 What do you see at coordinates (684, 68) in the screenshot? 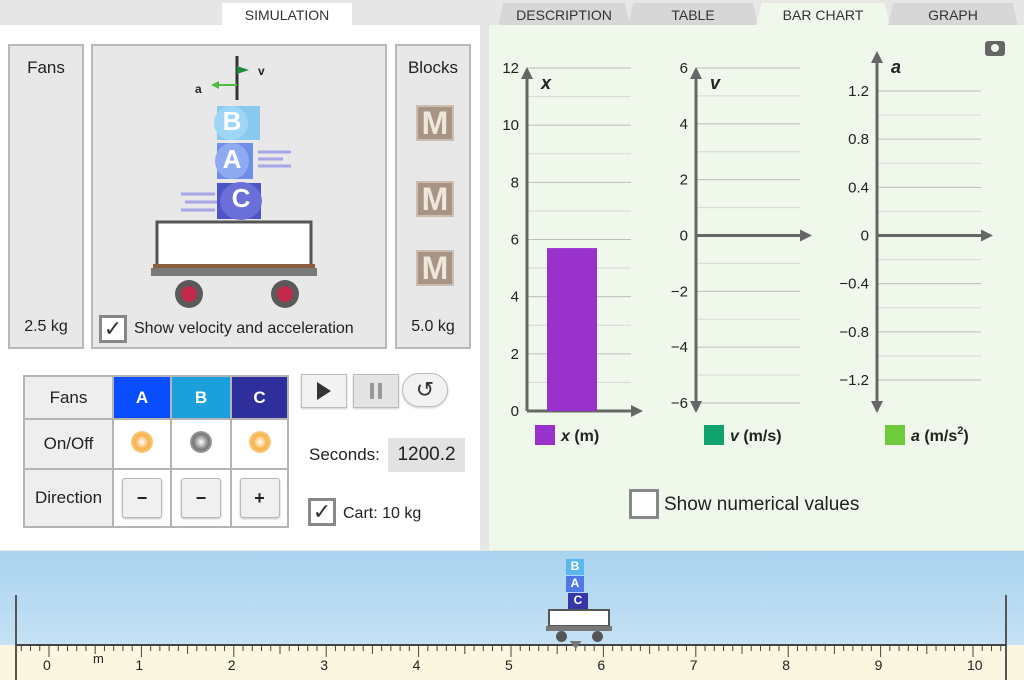
I see `tick-label: 6` at bounding box center [684, 68].